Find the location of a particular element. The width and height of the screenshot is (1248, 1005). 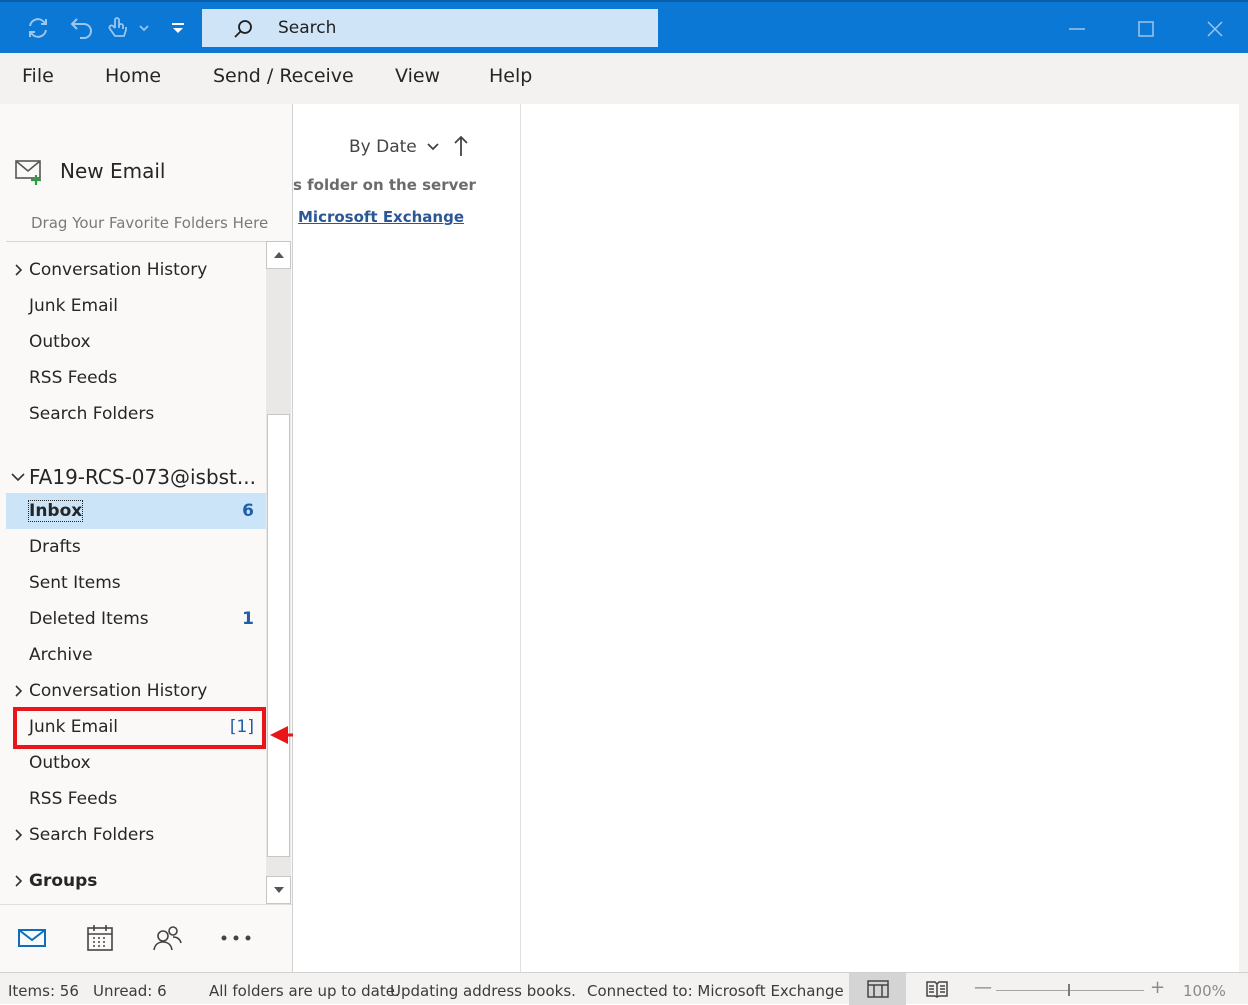

zoom-slider-thumb is located at coordinates (1069, 990).